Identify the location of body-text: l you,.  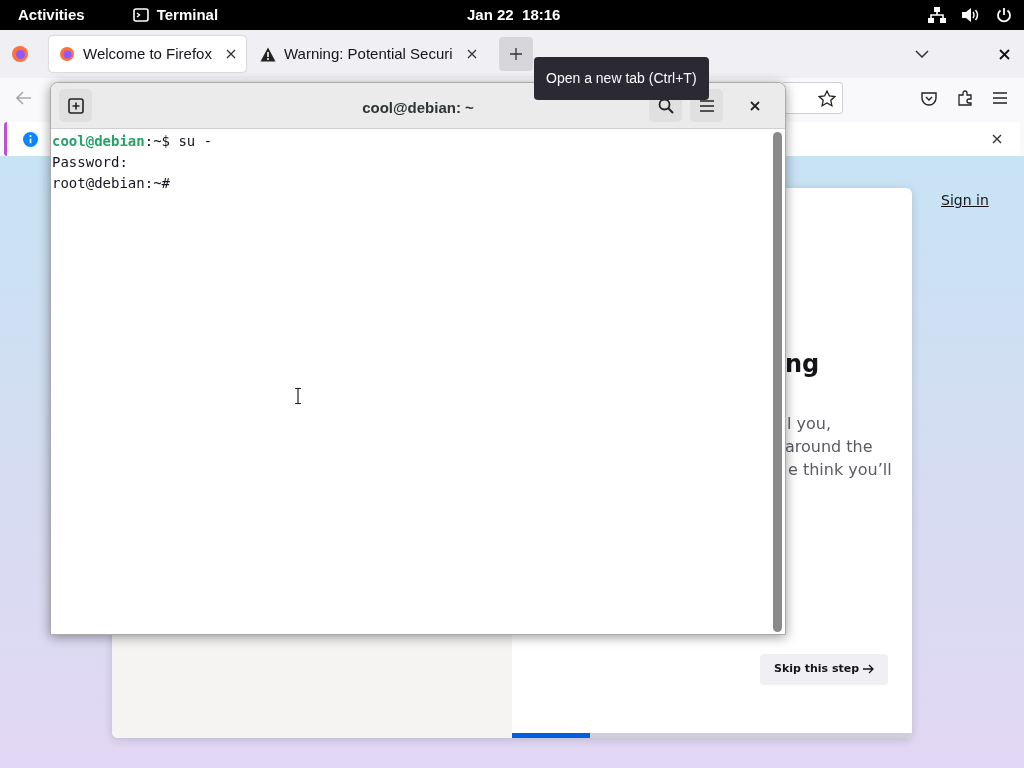
(809, 424).